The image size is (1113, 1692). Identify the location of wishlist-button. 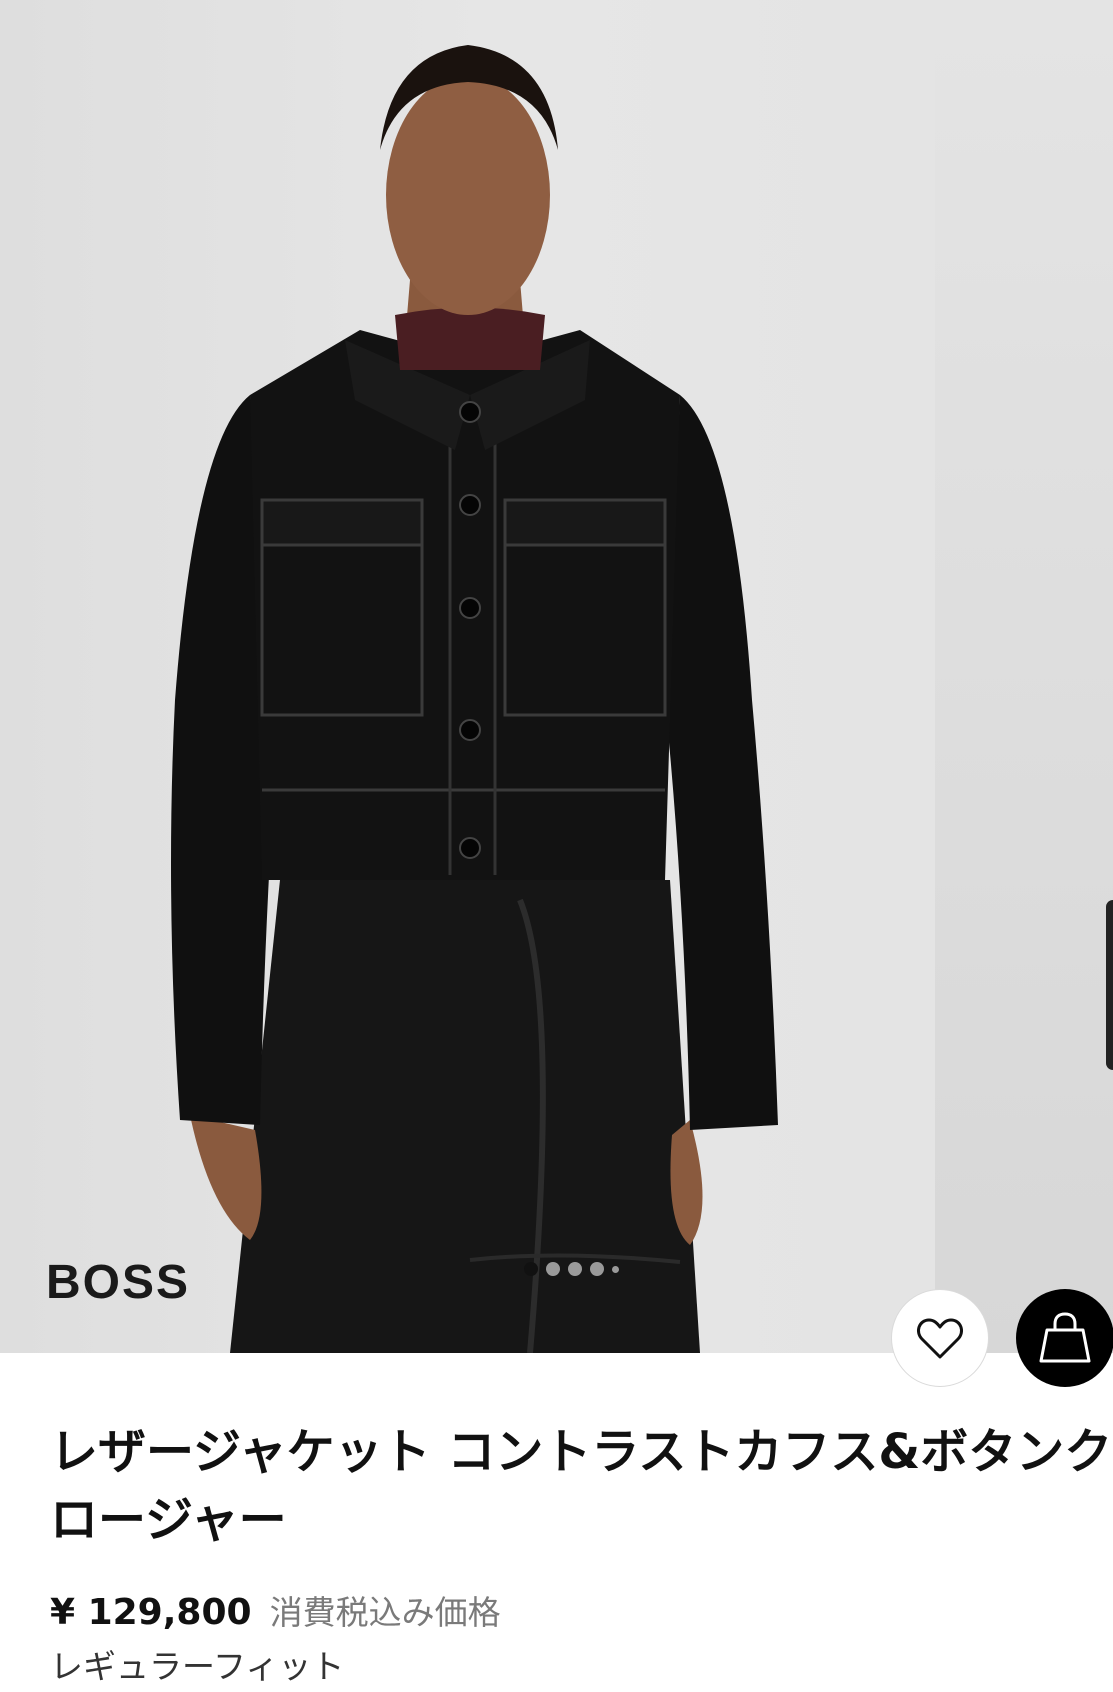
(940, 1338).